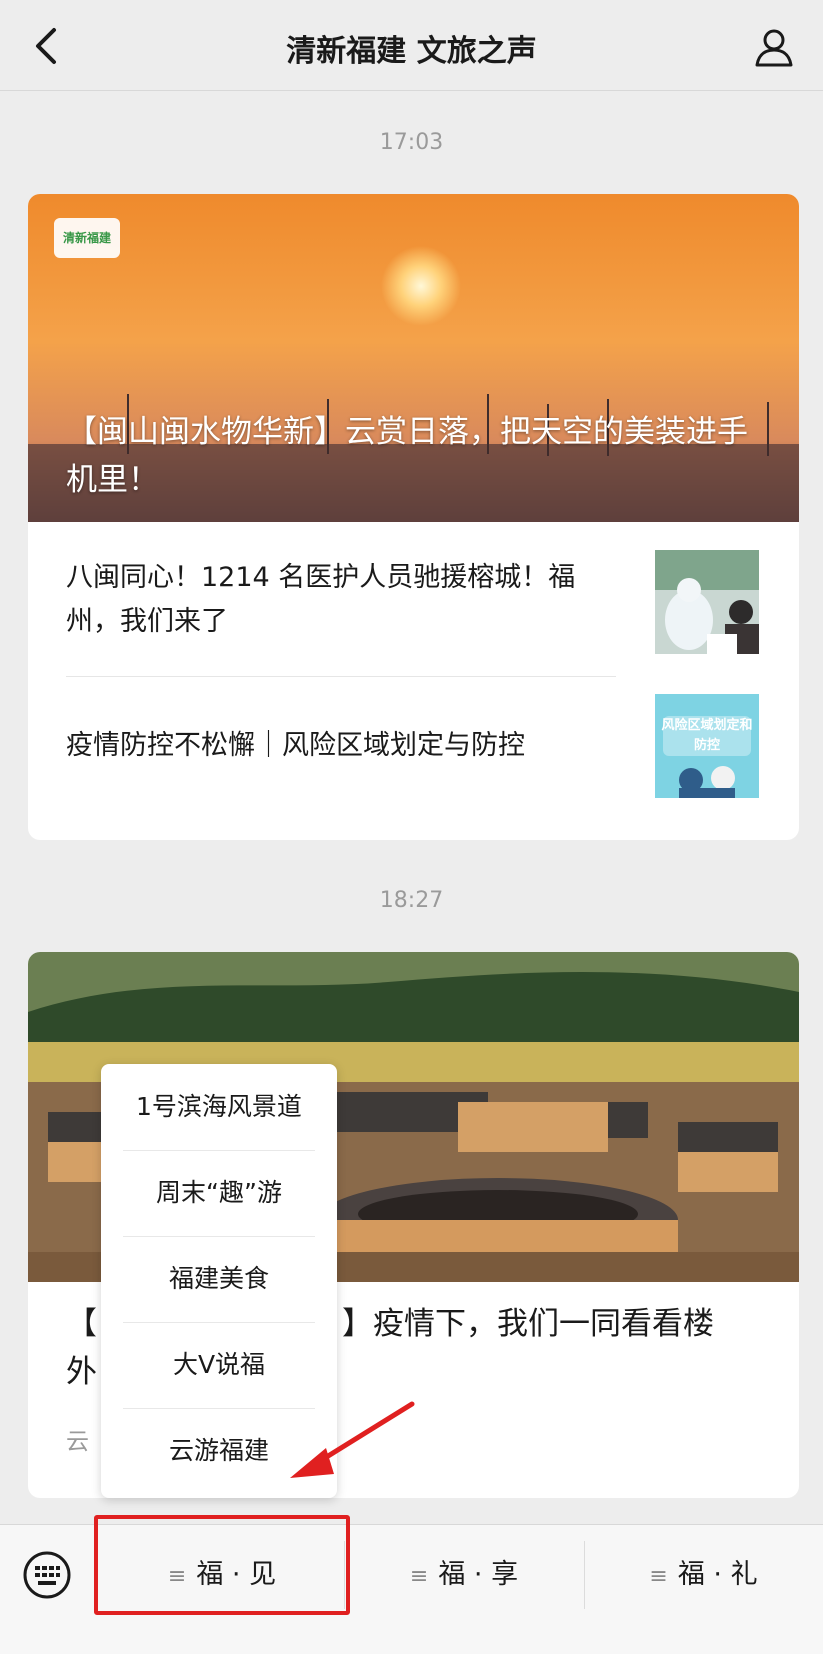 The height and width of the screenshot is (1654, 823). I want to click on keyboard-icon, so click(47, 1575).